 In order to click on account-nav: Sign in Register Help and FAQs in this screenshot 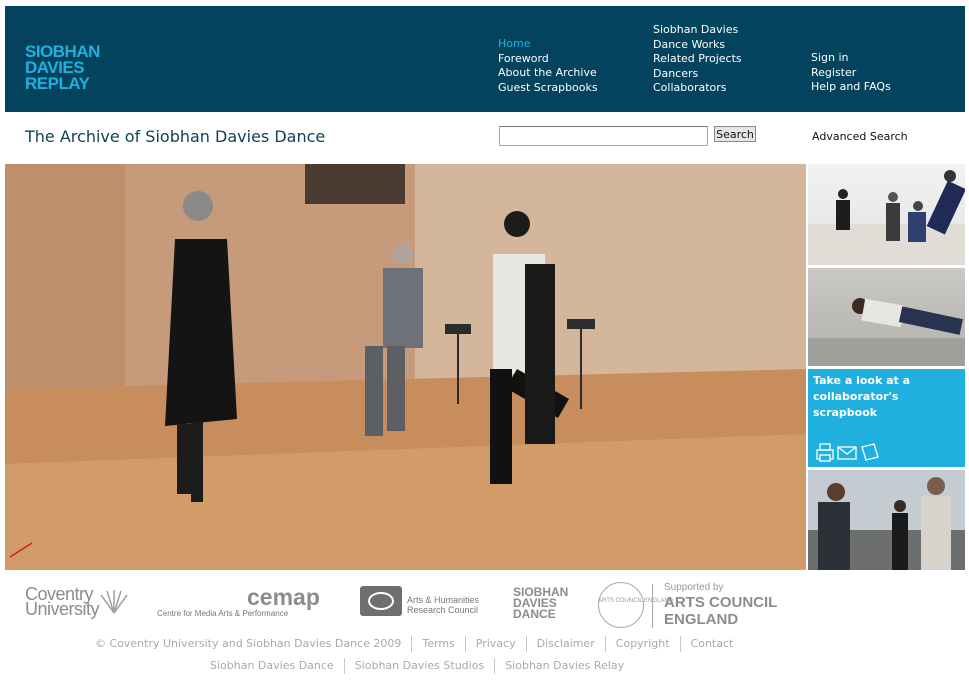, I will do `click(851, 73)`.